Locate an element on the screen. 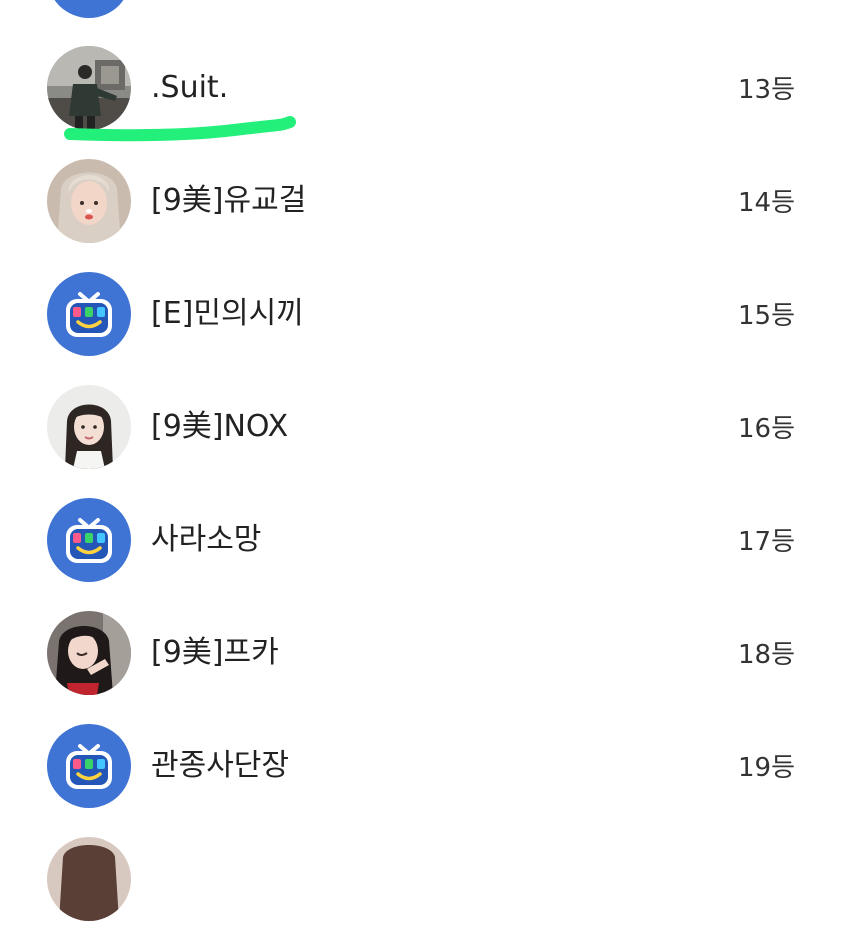 The image size is (850, 949). user-nickname: [9美]NOX is located at coordinates (220, 426).